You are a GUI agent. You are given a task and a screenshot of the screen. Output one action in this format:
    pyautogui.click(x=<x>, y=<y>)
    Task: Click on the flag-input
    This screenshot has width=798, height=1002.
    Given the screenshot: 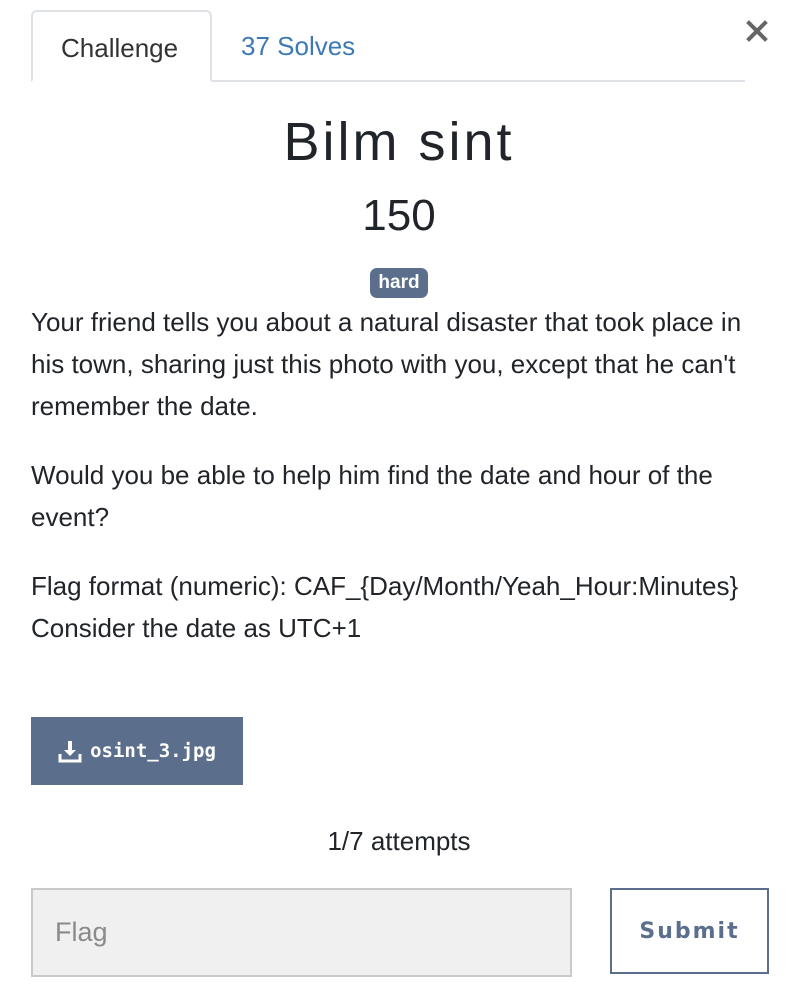 What is the action you would take?
    pyautogui.click(x=301, y=932)
    